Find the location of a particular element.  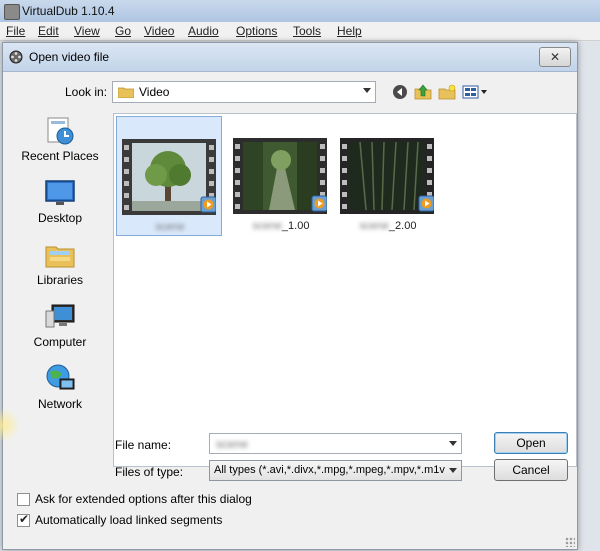

look-in-value: Video is located at coordinates (154, 92).